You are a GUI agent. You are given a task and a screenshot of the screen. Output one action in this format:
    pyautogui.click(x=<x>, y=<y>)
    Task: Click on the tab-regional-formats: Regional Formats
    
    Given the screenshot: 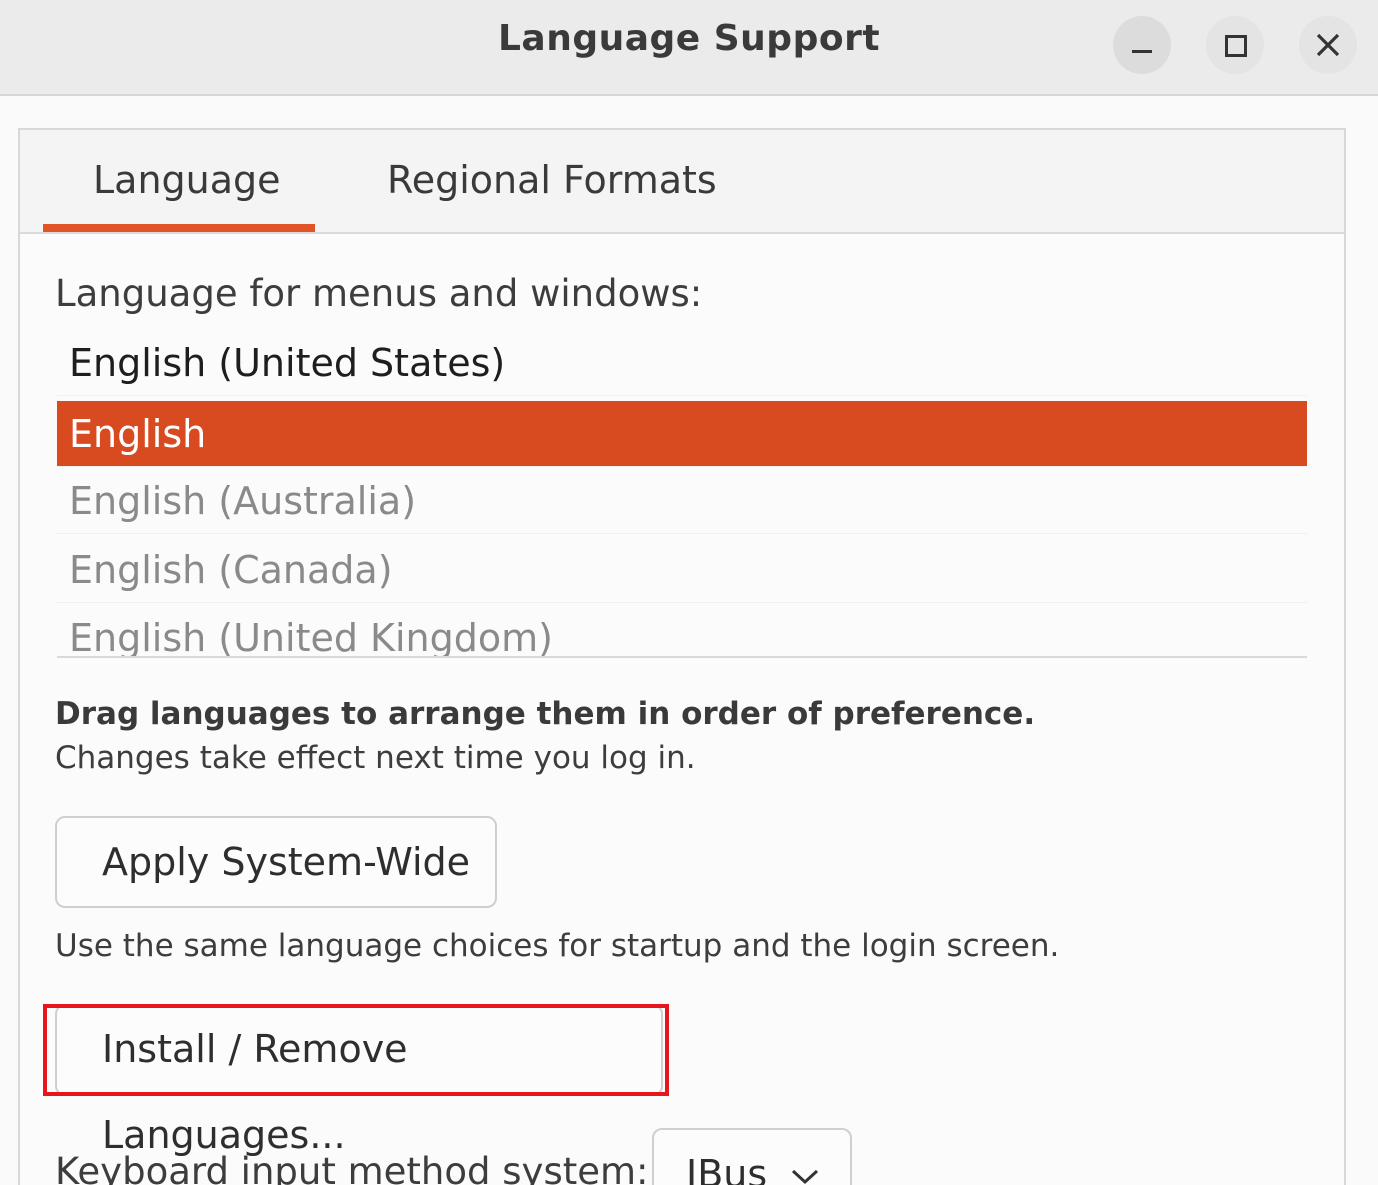 What is the action you would take?
    pyautogui.click(x=552, y=180)
    